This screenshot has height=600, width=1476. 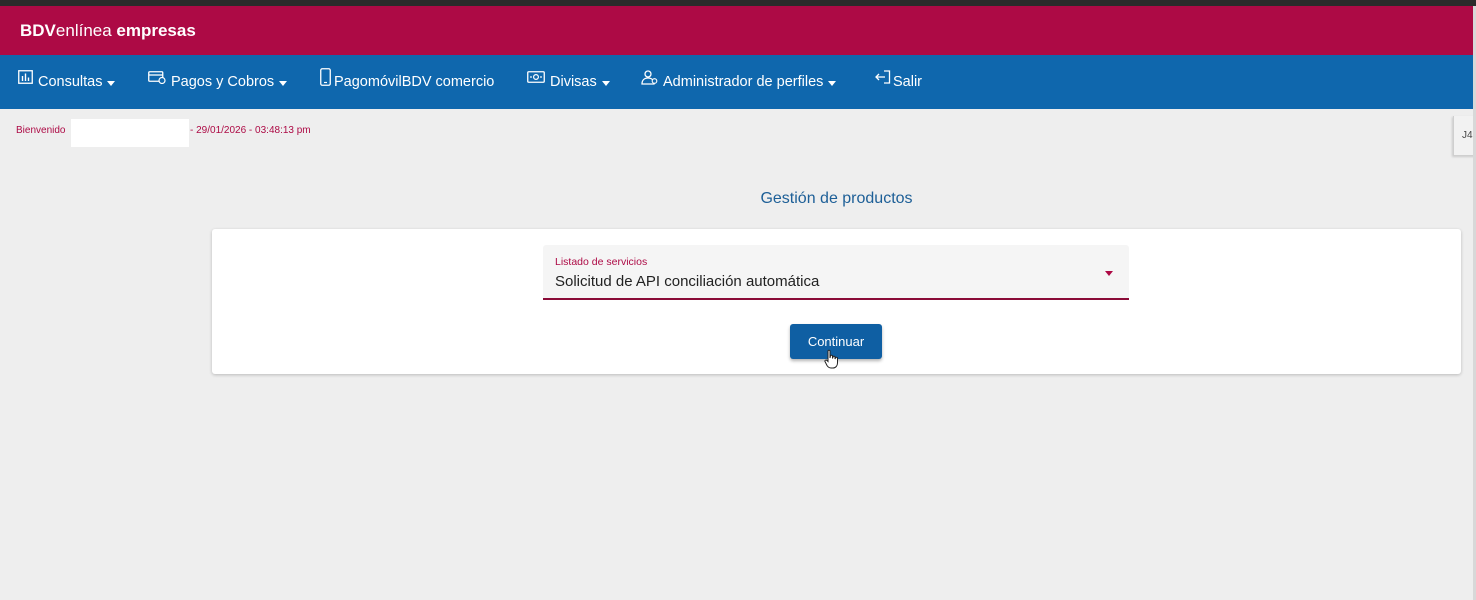 I want to click on redacted-username, so click(x=130, y=133).